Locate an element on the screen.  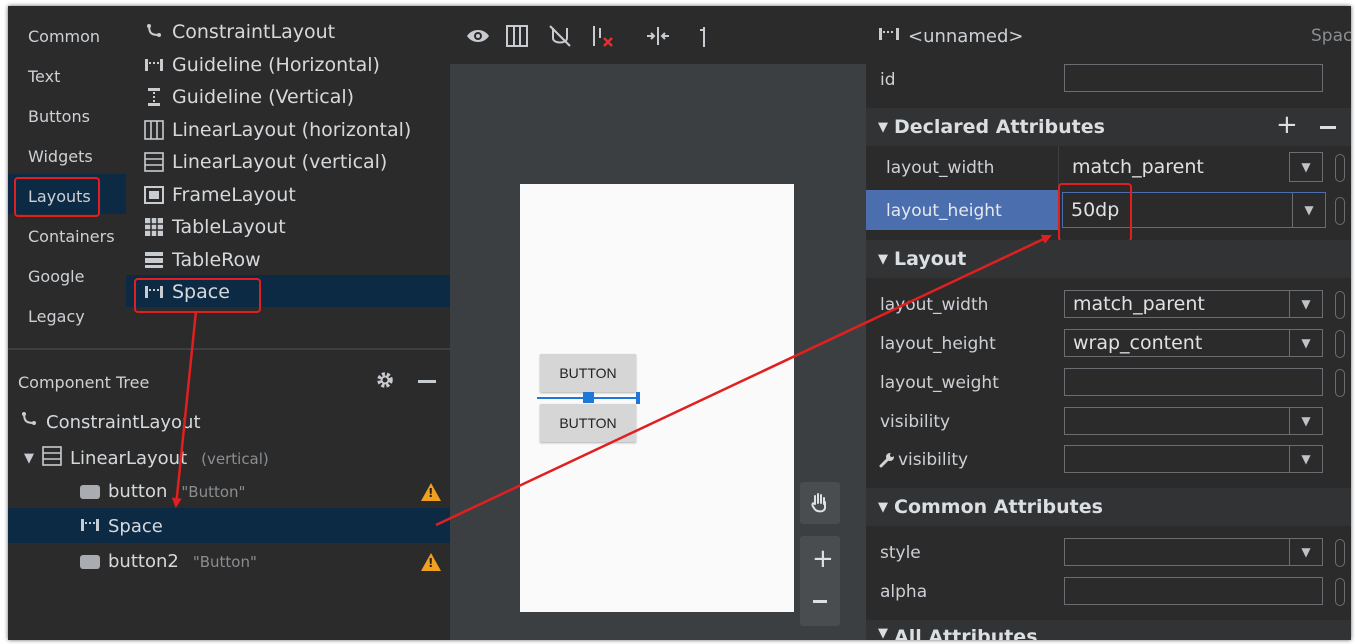
frame-layout-icon is located at coordinates (154, 195).